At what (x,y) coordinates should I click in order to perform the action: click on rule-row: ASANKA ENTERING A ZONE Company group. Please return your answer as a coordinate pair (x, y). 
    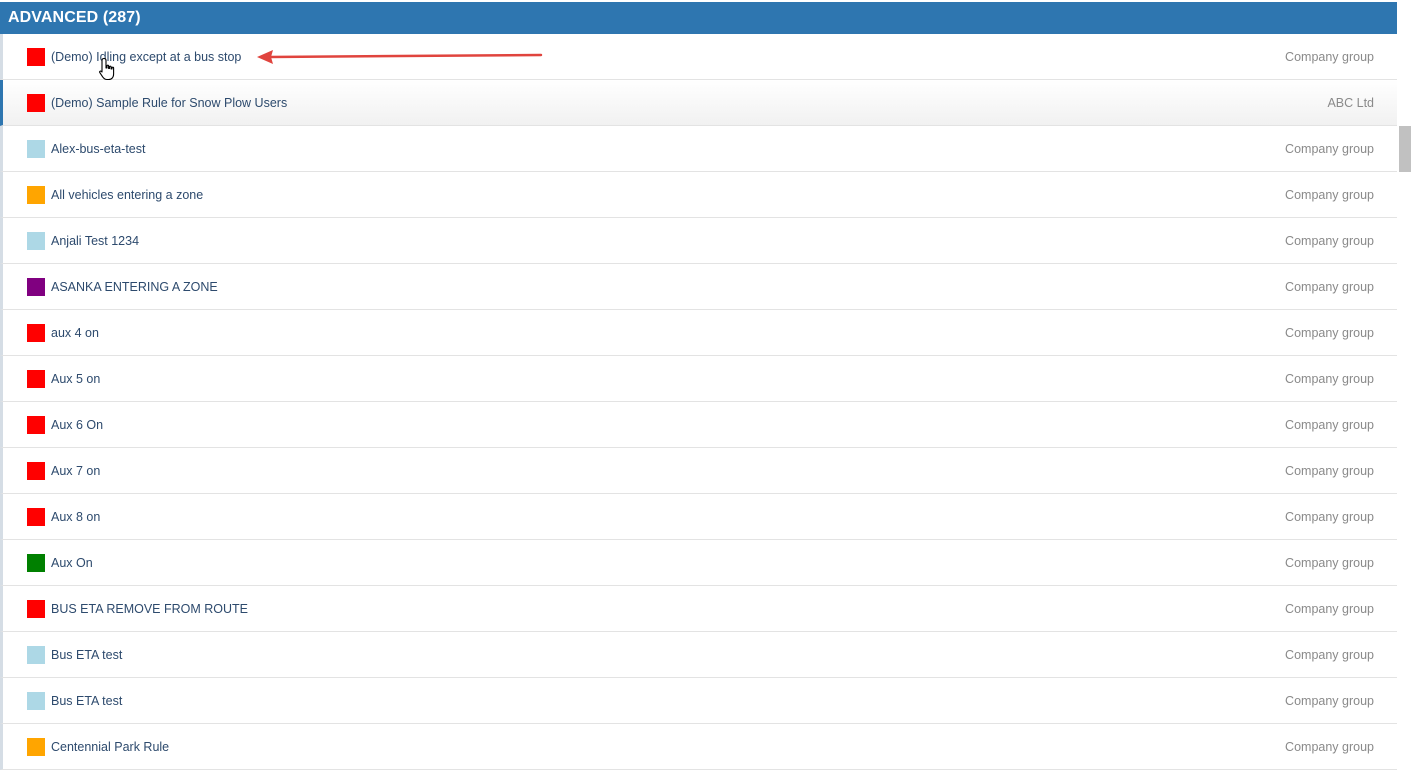
    Looking at the image, I should click on (698, 287).